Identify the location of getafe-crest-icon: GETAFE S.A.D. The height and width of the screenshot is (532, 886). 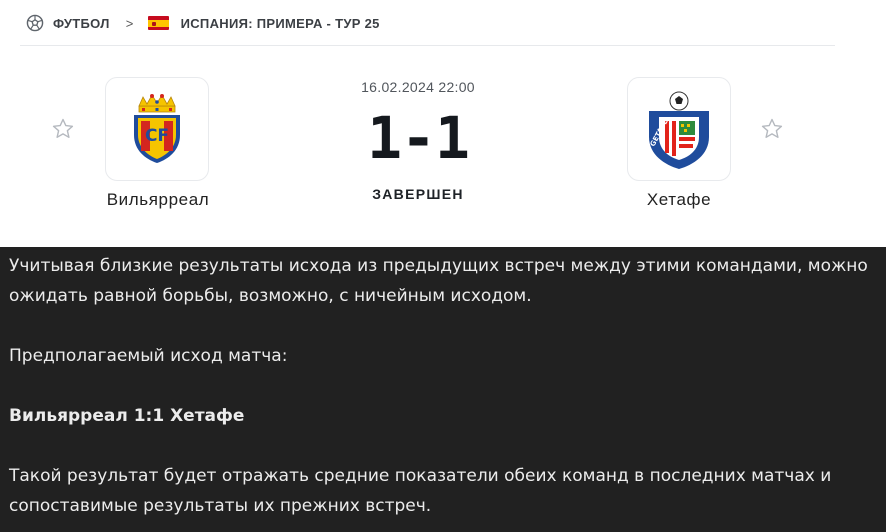
(682, 130).